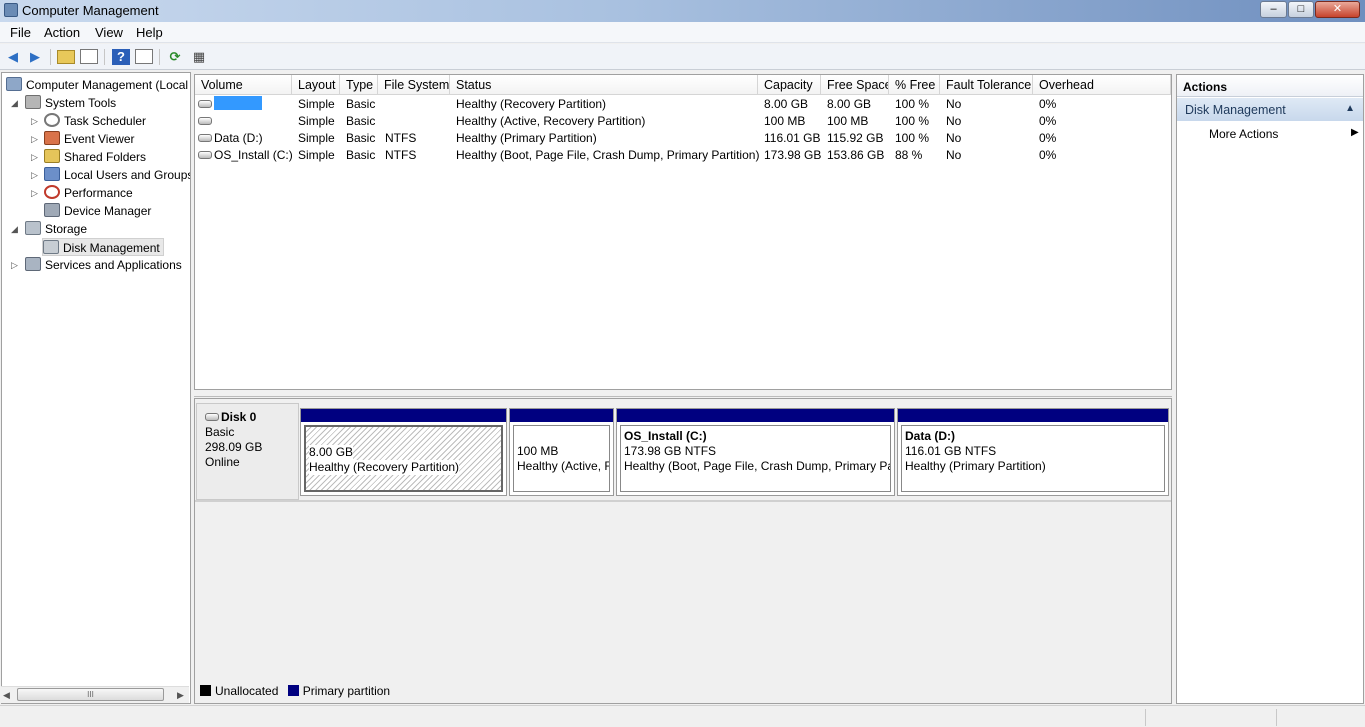 This screenshot has width=1365, height=727. What do you see at coordinates (986, 85) in the screenshot?
I see `column-header-fault-tolerance: Fault Tolerance` at bounding box center [986, 85].